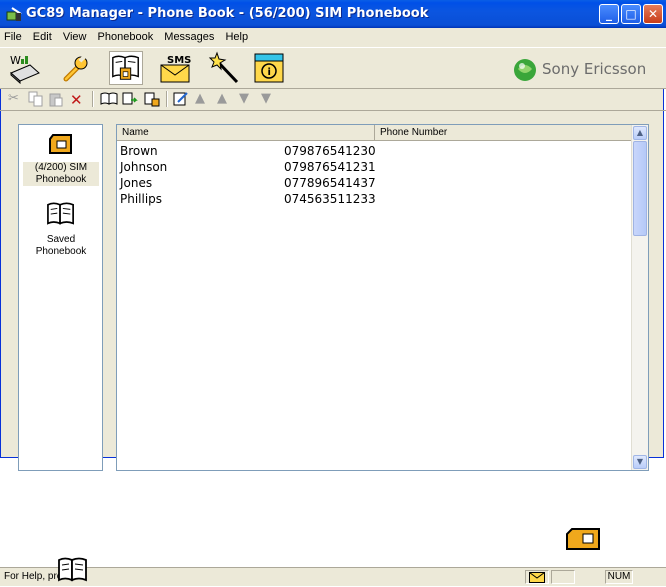 The width and height of the screenshot is (666, 587). I want to click on sony-ericsson-globe-icon, so click(525, 70).